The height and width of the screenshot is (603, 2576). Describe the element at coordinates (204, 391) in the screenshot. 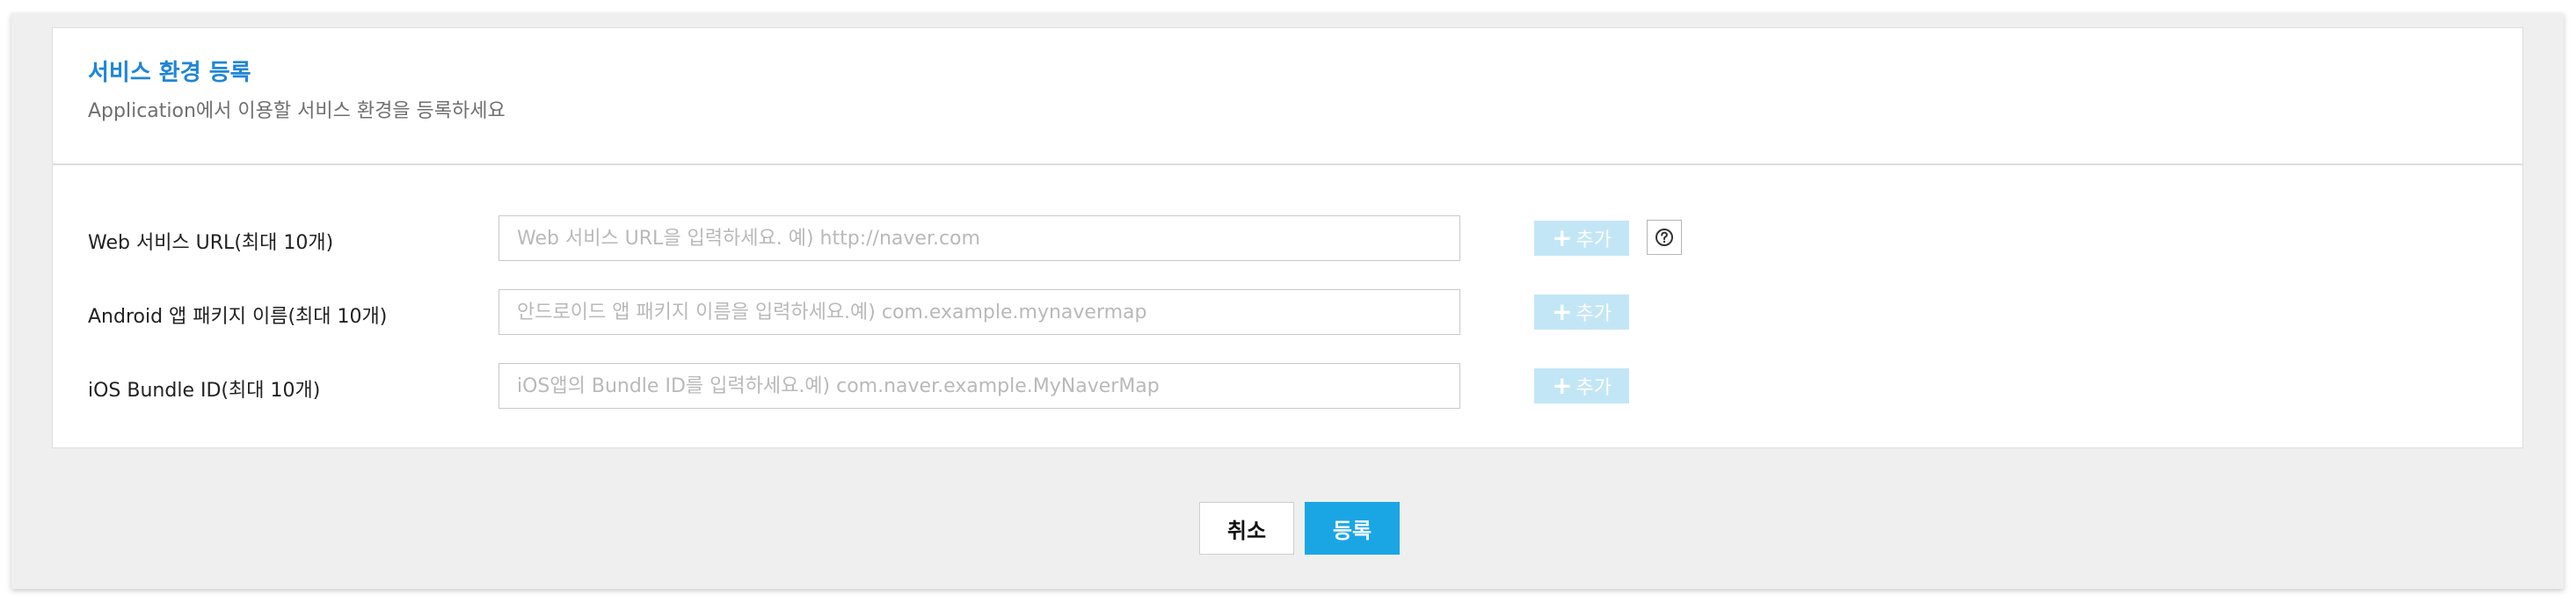

I see `ios-bundle-label: iOS Bundle ID(최대 10개)` at that location.